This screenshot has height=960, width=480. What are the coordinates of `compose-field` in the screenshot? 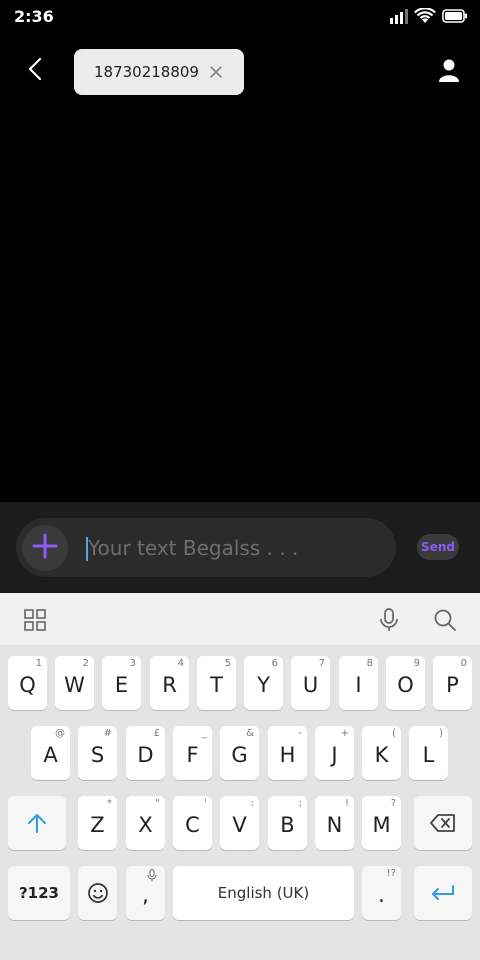 It's located at (206, 547).